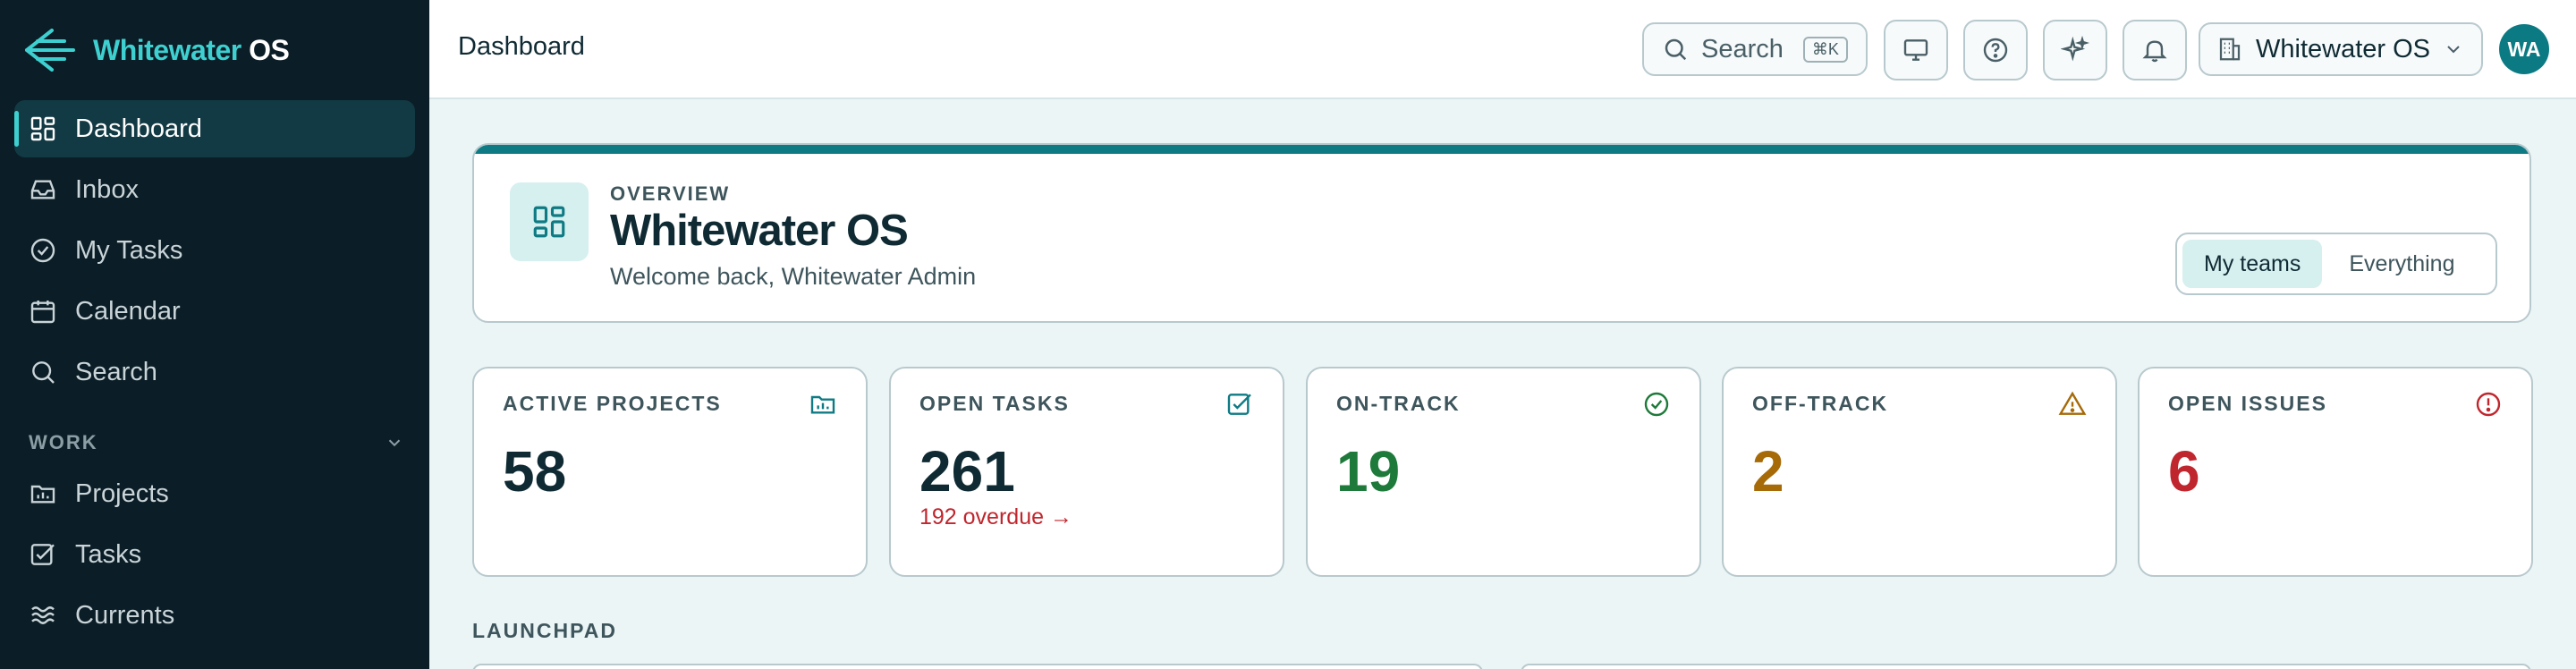 This screenshot has height=669, width=2576. I want to click on brand-name: Whitewater OS, so click(191, 49).